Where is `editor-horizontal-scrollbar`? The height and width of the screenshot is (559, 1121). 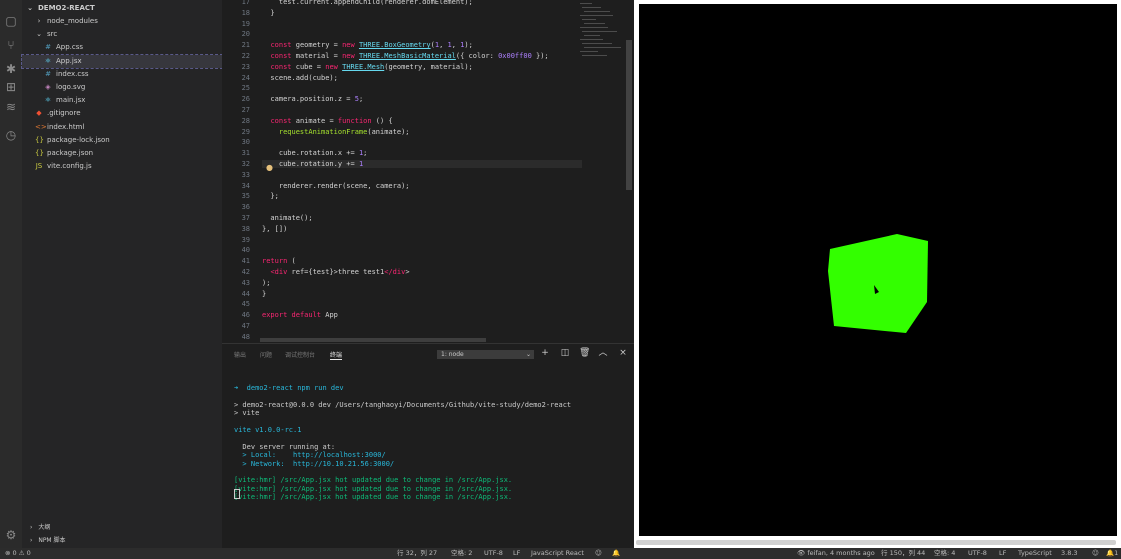 editor-horizontal-scrollbar is located at coordinates (373, 340).